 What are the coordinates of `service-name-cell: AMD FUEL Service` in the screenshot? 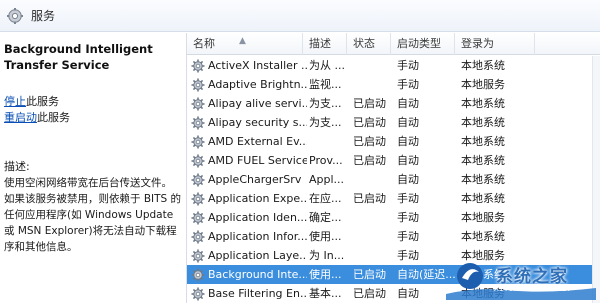 It's located at (249, 160).